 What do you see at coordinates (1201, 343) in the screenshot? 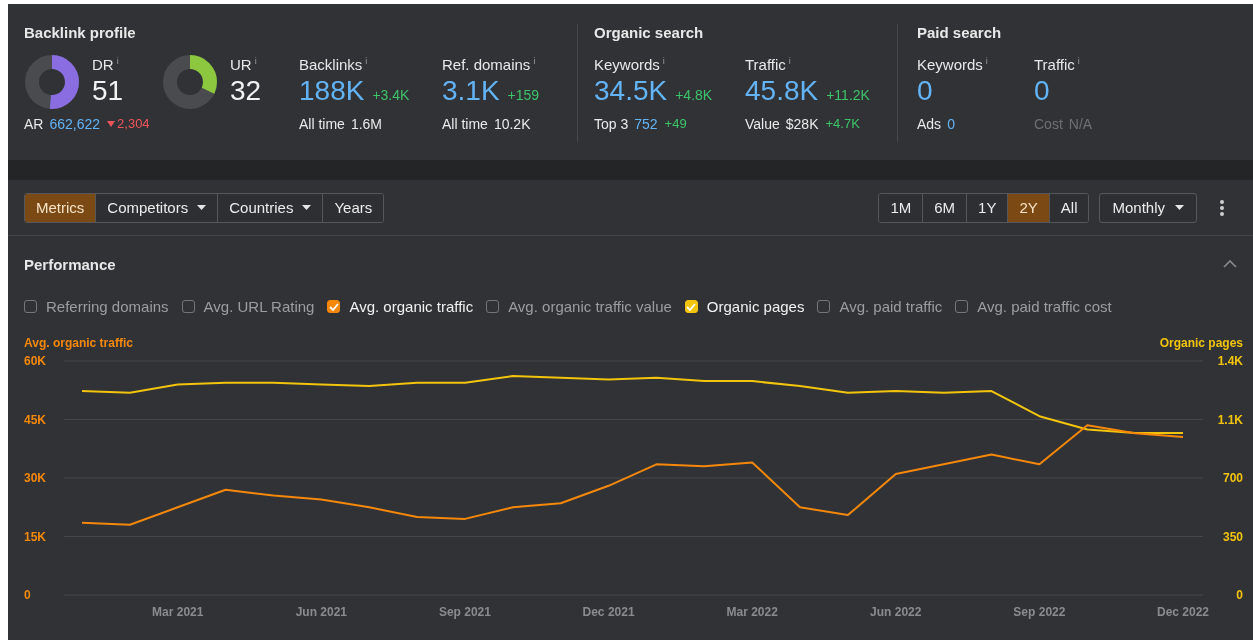
I see `axis-title: Organic pages` at bounding box center [1201, 343].